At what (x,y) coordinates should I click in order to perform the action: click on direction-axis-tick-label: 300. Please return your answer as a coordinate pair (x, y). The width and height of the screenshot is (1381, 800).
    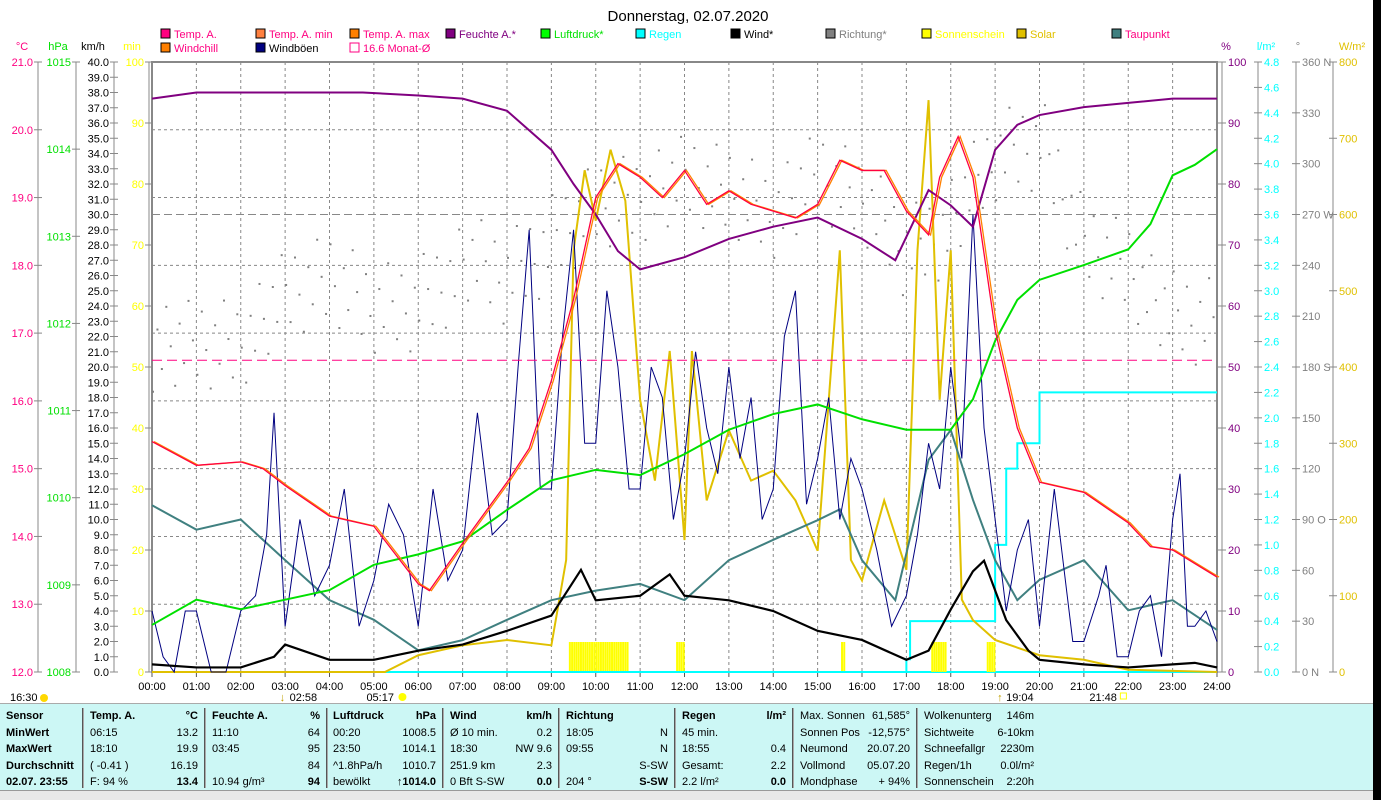
    Looking at the image, I should click on (1311, 165).